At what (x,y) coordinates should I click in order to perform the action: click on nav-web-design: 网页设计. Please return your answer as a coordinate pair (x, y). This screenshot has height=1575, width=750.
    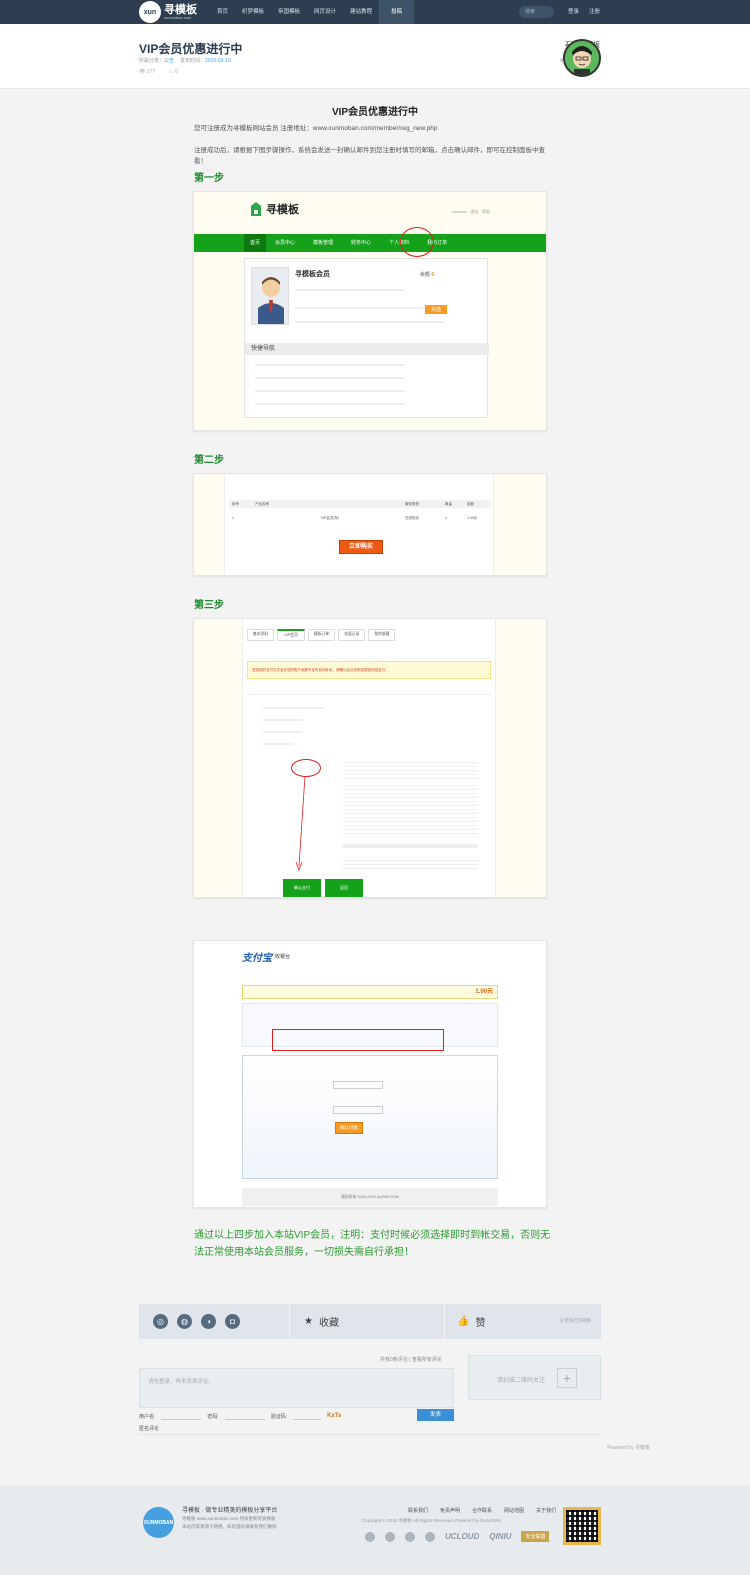
    Looking at the image, I should click on (325, 12).